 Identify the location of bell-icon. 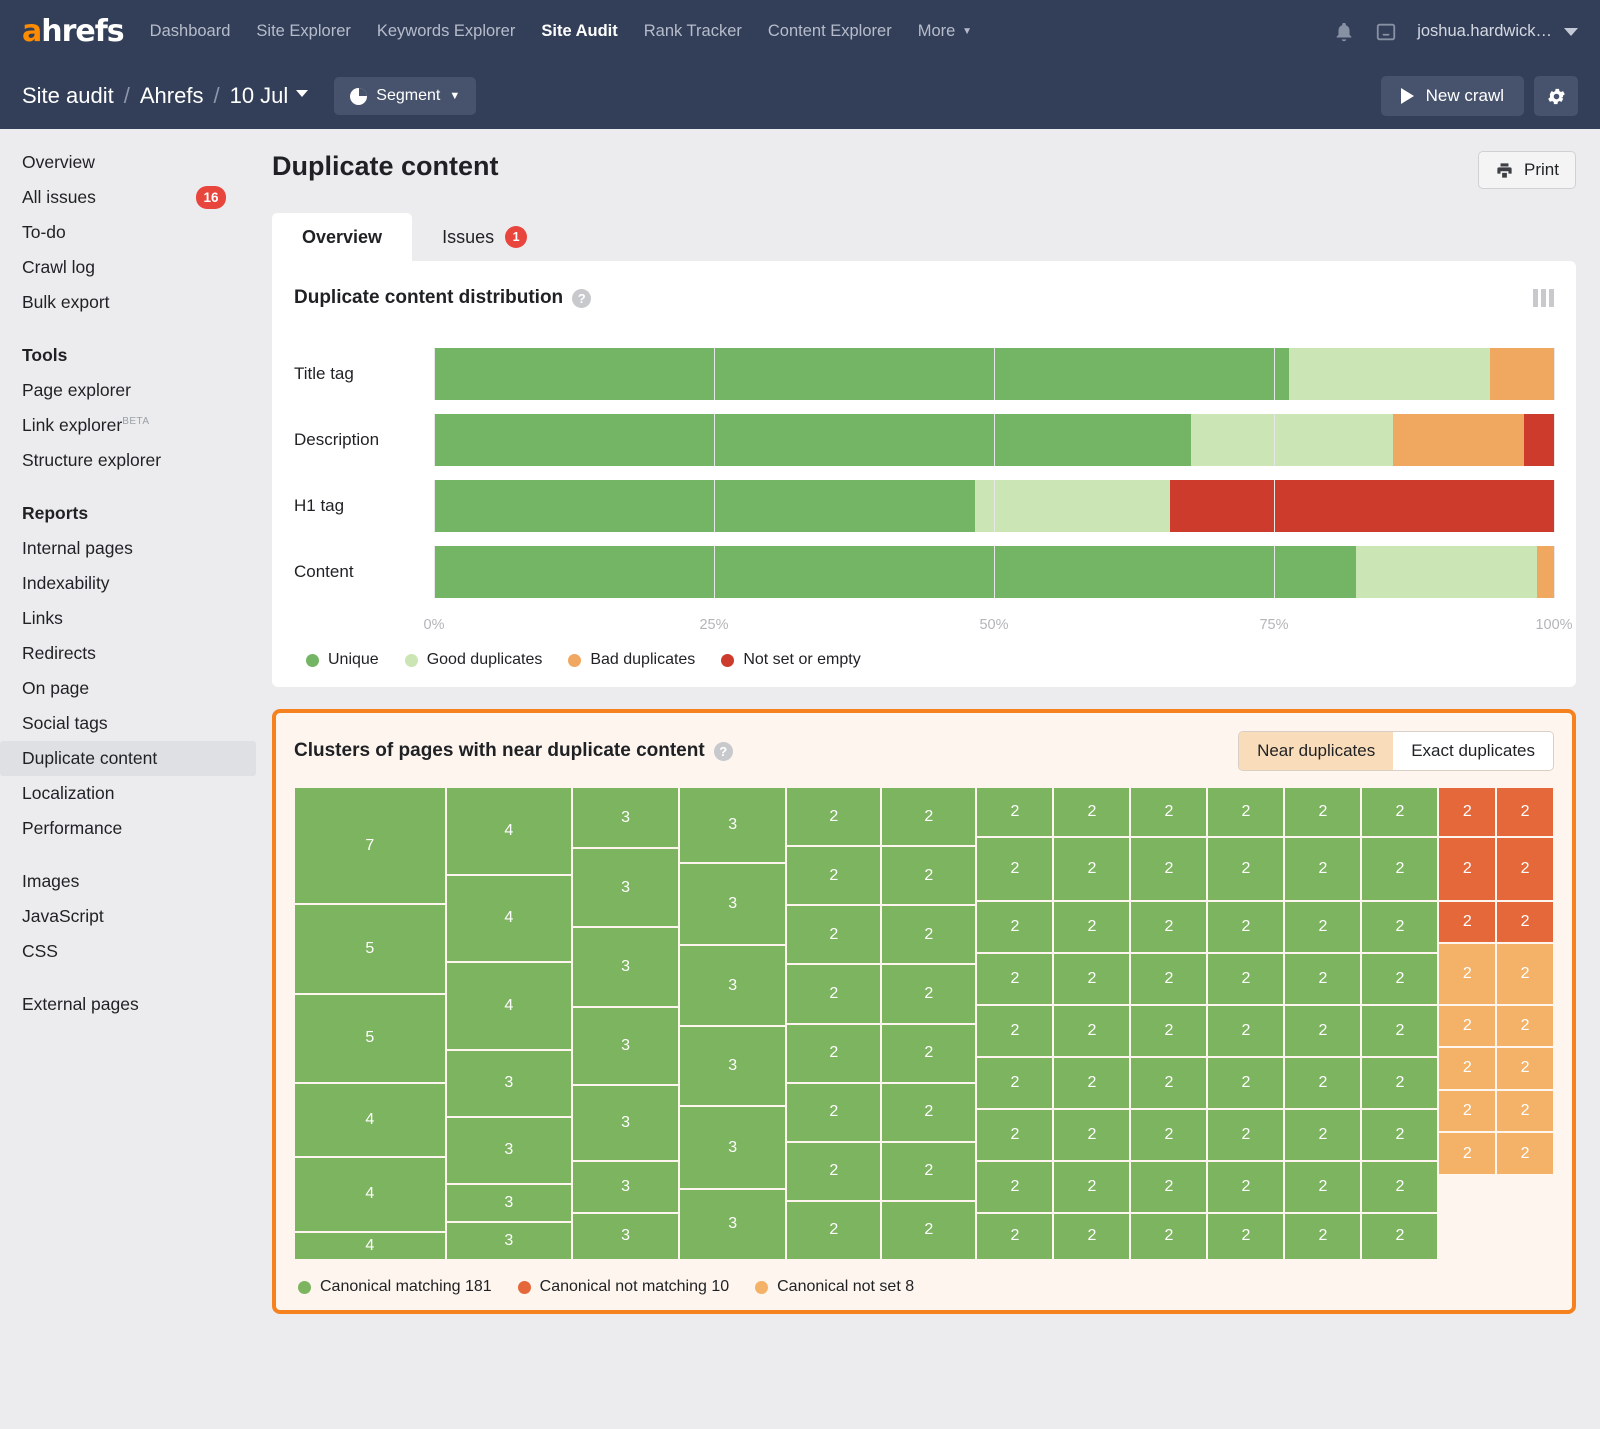
(1344, 32).